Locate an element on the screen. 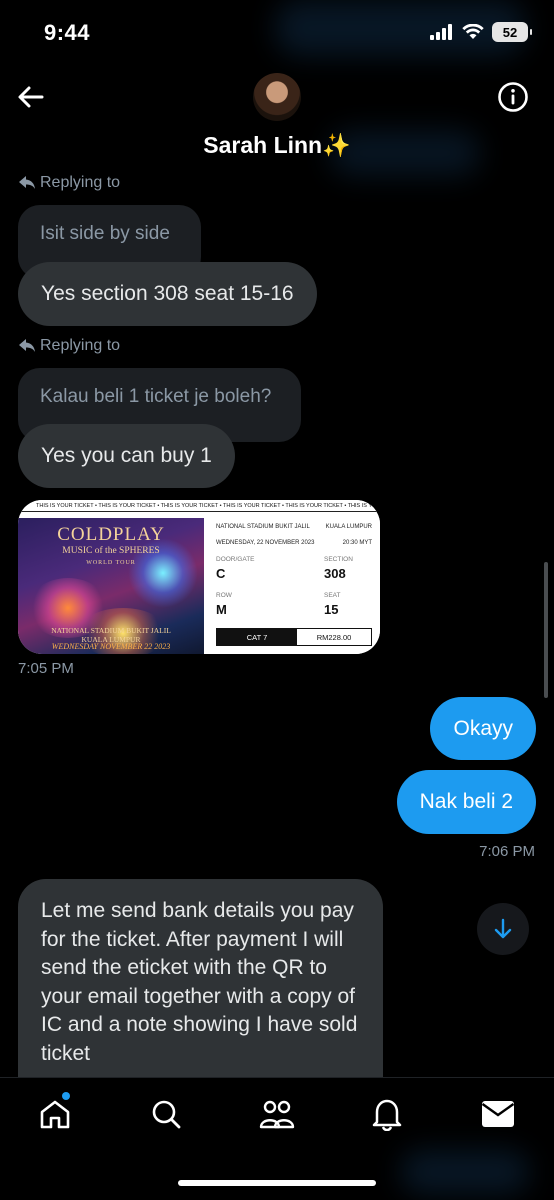 This screenshot has height=1200, width=554. ticket-category: CAT 7 is located at coordinates (257, 637).